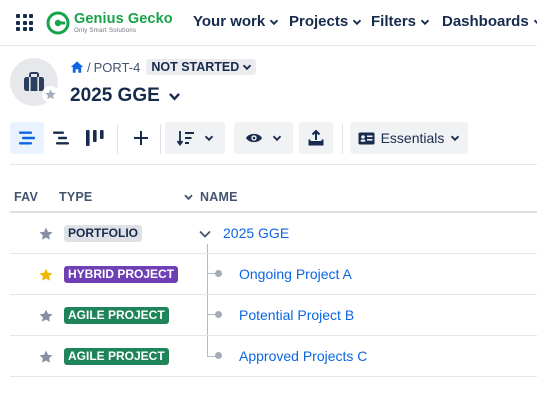 The height and width of the screenshot is (403, 537). What do you see at coordinates (195, 67) in the screenshot?
I see `status-label: NOT STARTED` at bounding box center [195, 67].